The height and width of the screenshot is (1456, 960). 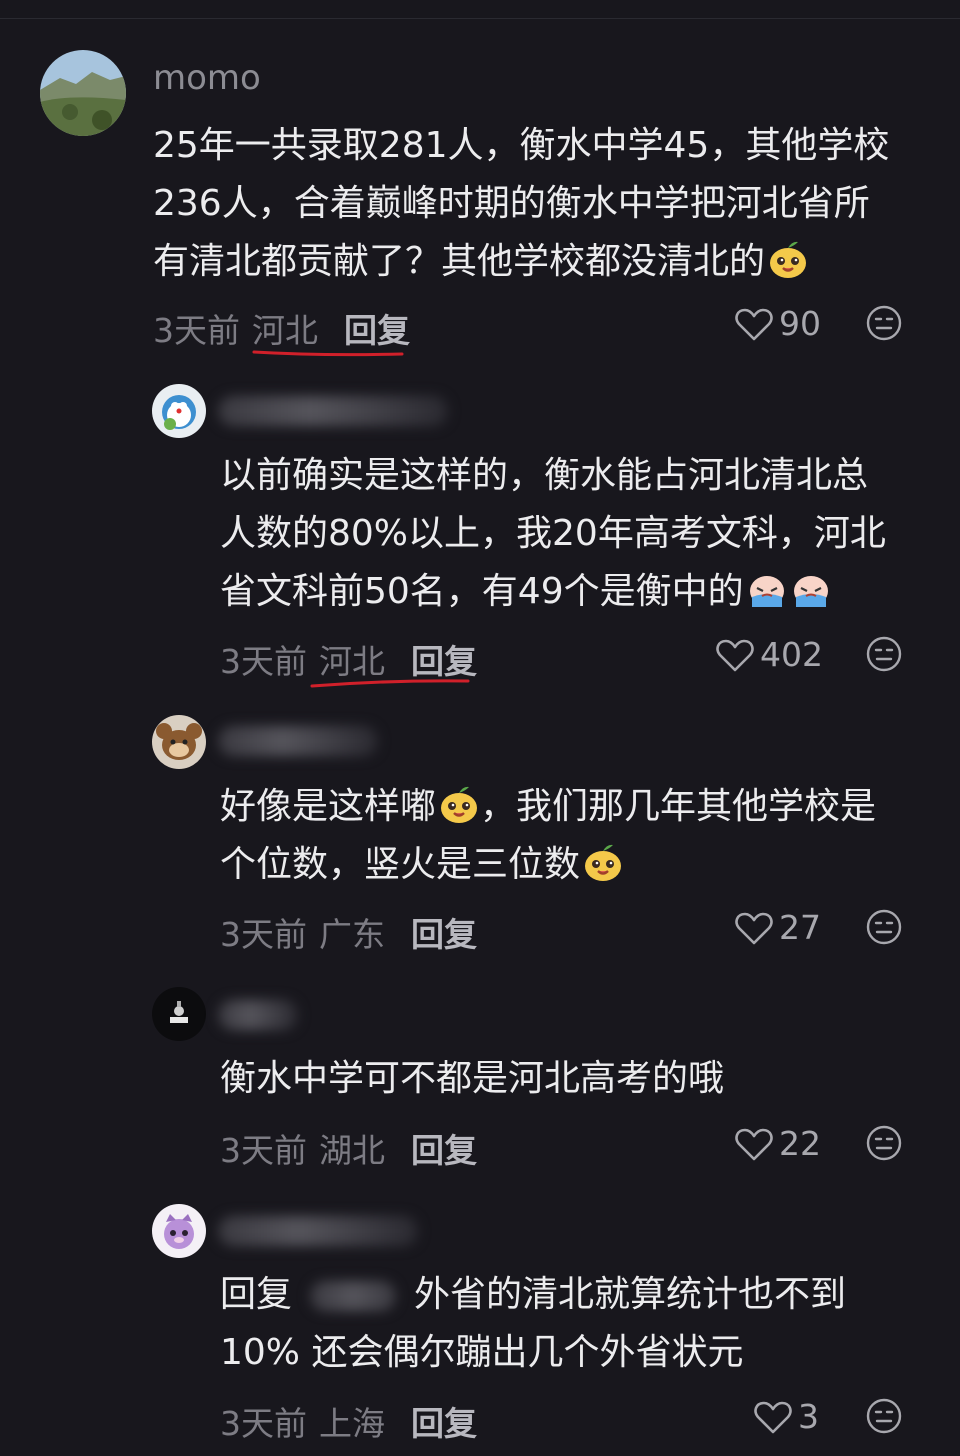 I want to click on blurred-mention, so click(x=353, y=1296).